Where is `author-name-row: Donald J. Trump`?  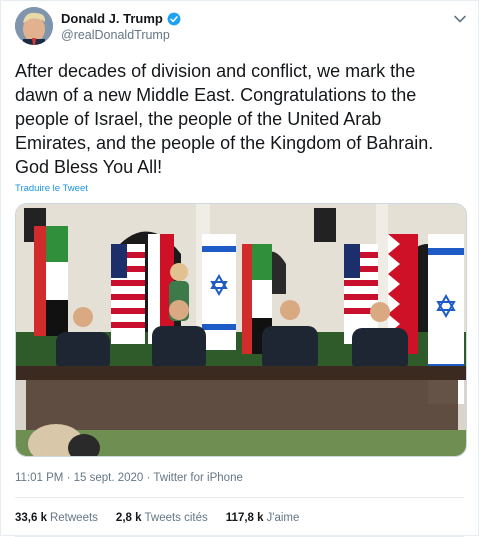
author-name-row: Donald J. Trump is located at coordinates (121, 18).